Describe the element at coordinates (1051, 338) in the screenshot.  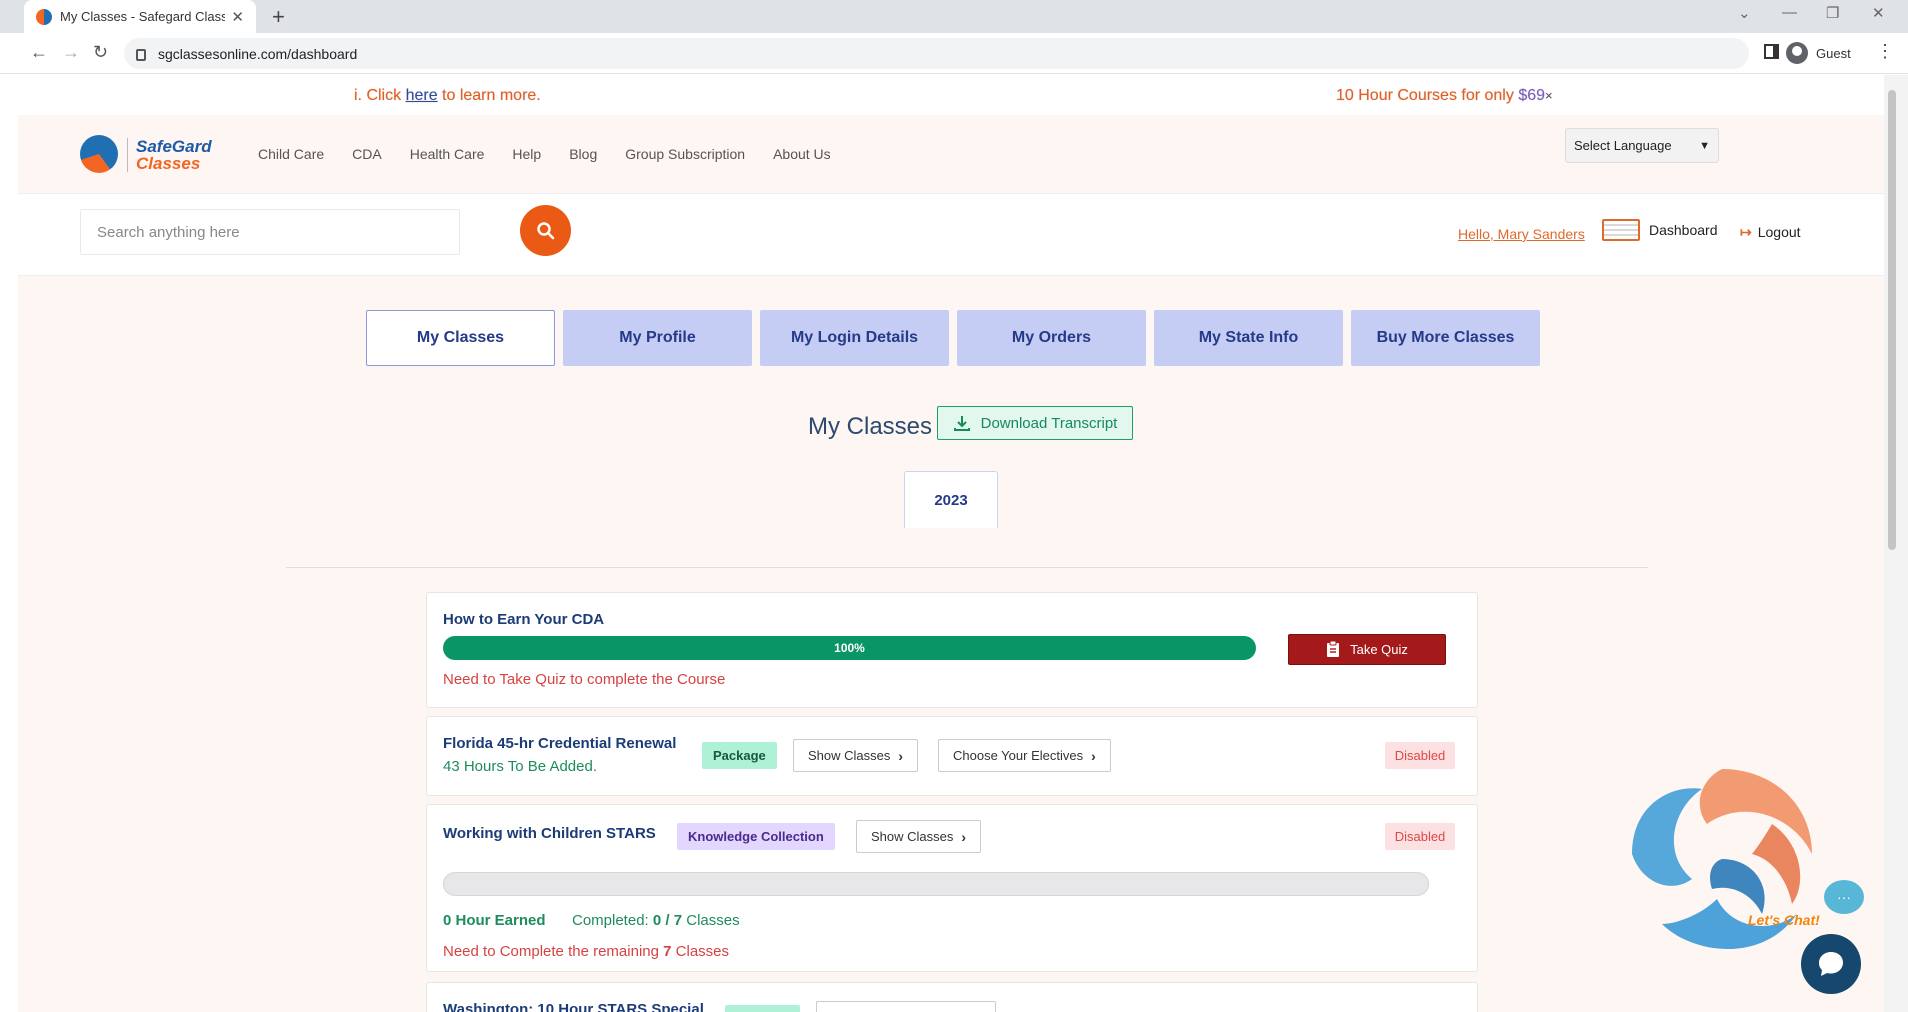
I see `tab-my-orders: My Orders` at that location.